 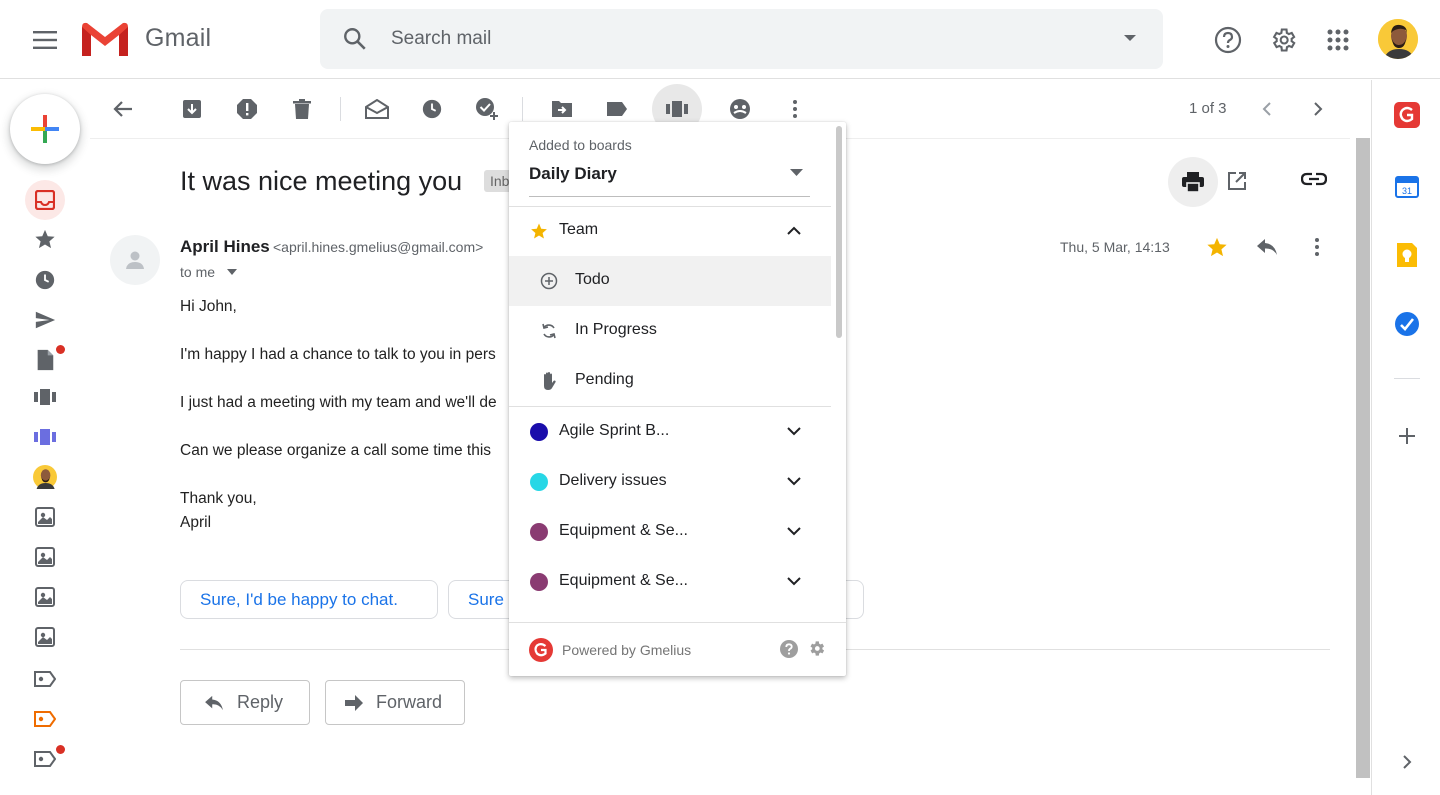 What do you see at coordinates (573, 174) in the screenshot?
I see `board-select: Daily Diary` at bounding box center [573, 174].